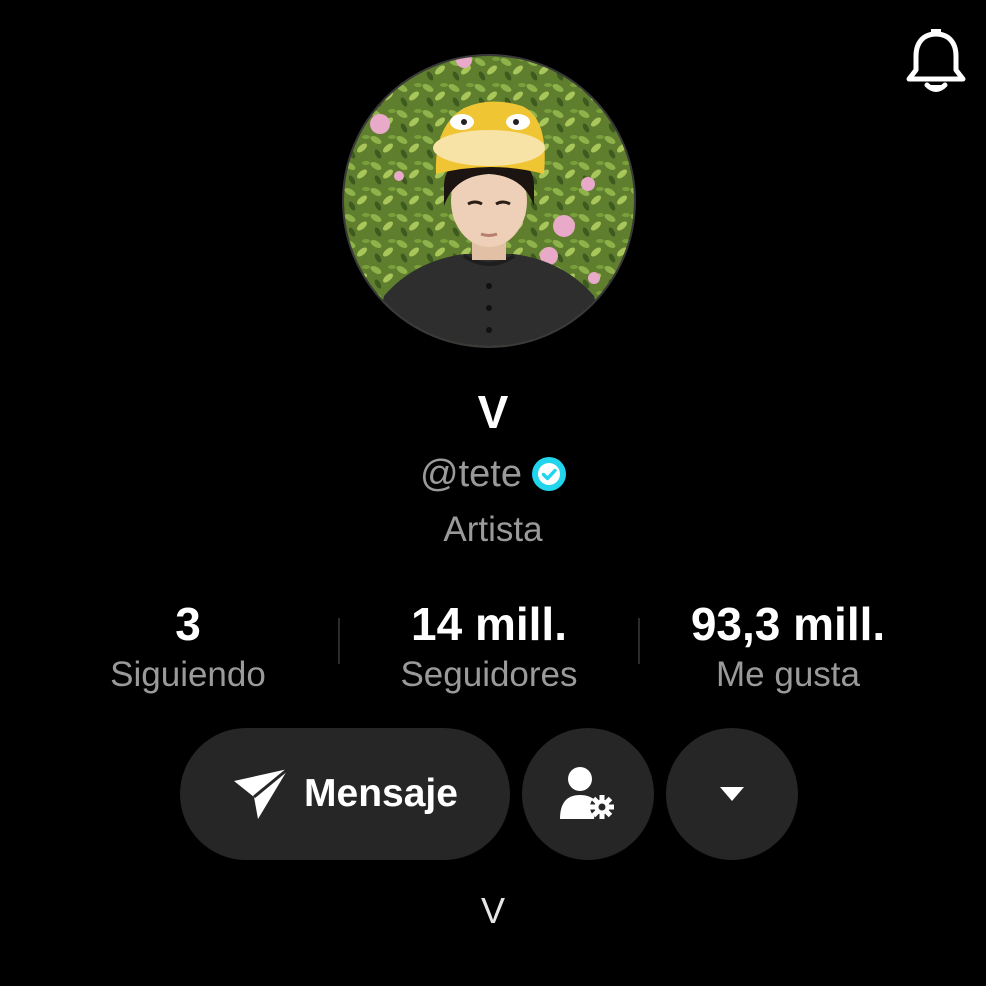 The height and width of the screenshot is (986, 986). Describe the element at coordinates (188, 674) in the screenshot. I see `stat-following-label: Siguiendo` at that location.